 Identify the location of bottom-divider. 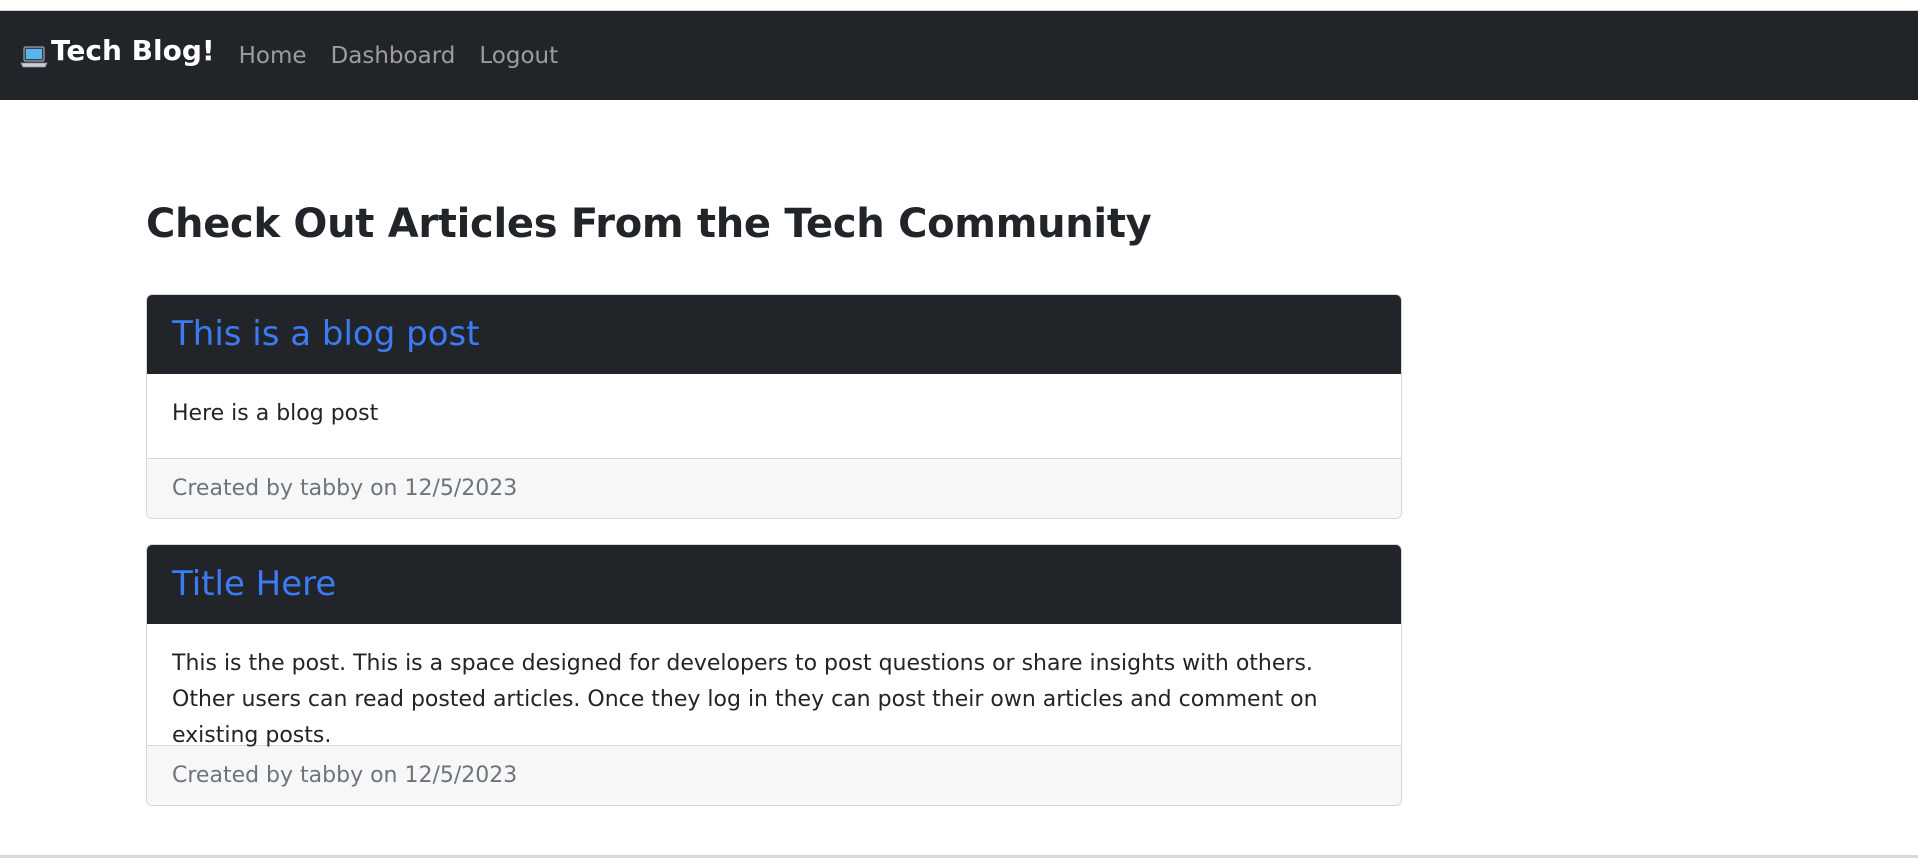
(959, 856).